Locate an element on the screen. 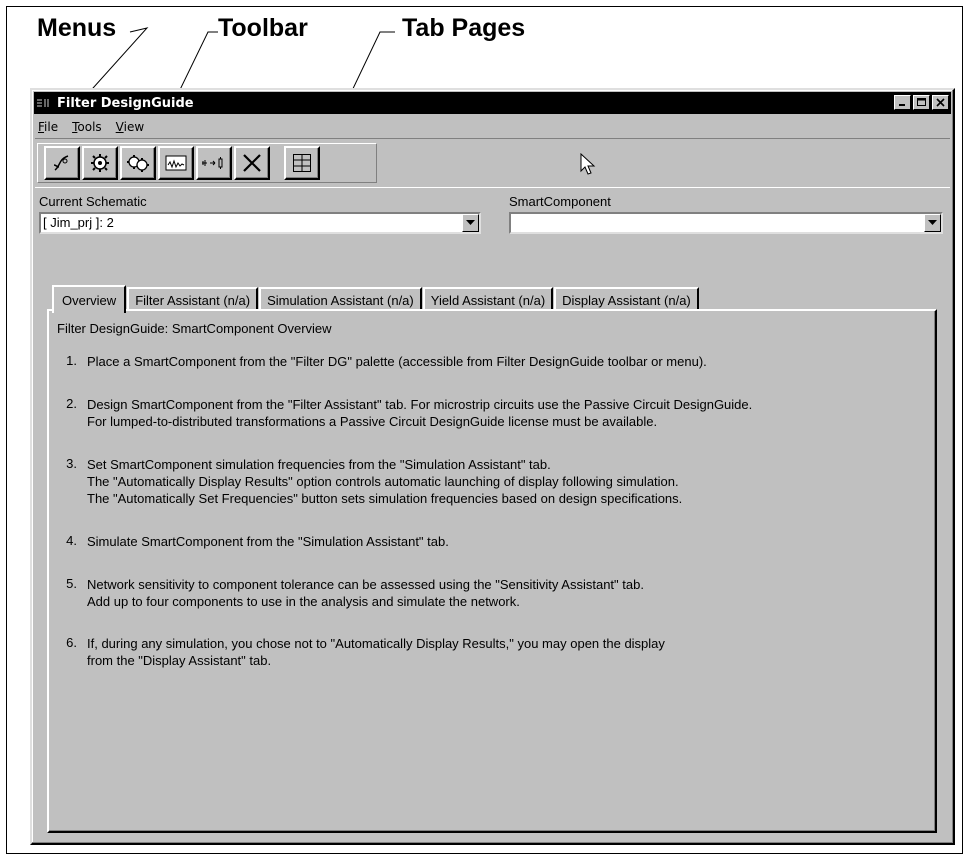 The height and width of the screenshot is (860, 969). smartcomponent-select is located at coordinates (726, 223).